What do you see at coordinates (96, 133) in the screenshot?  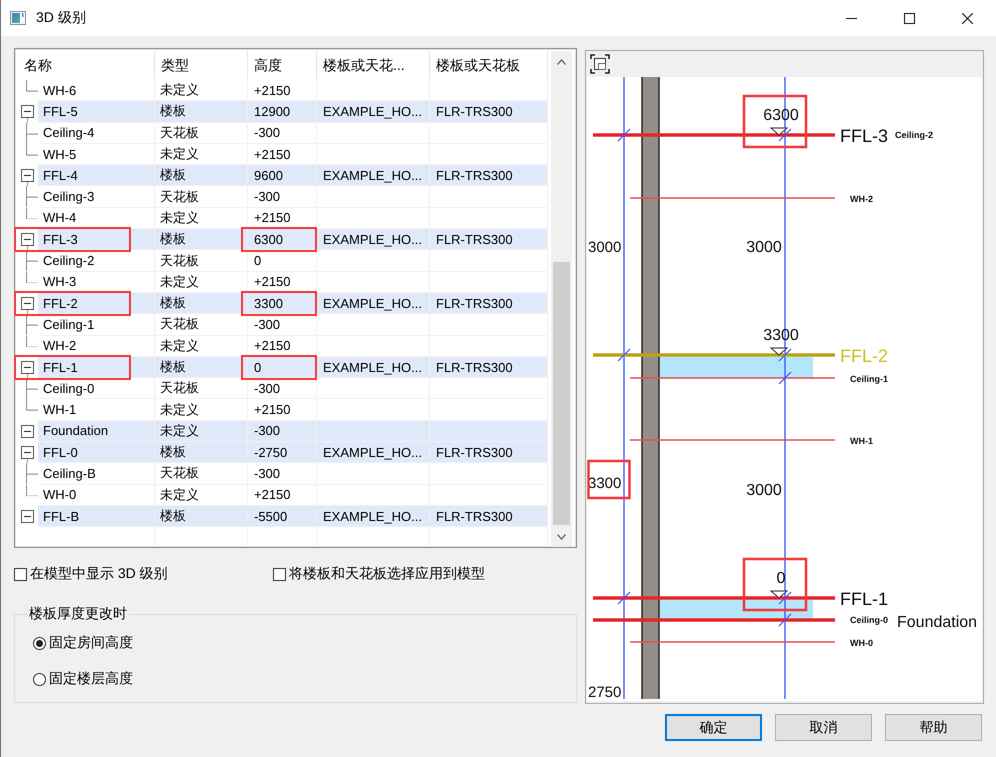 I see `table-cell: Ceiling-4` at bounding box center [96, 133].